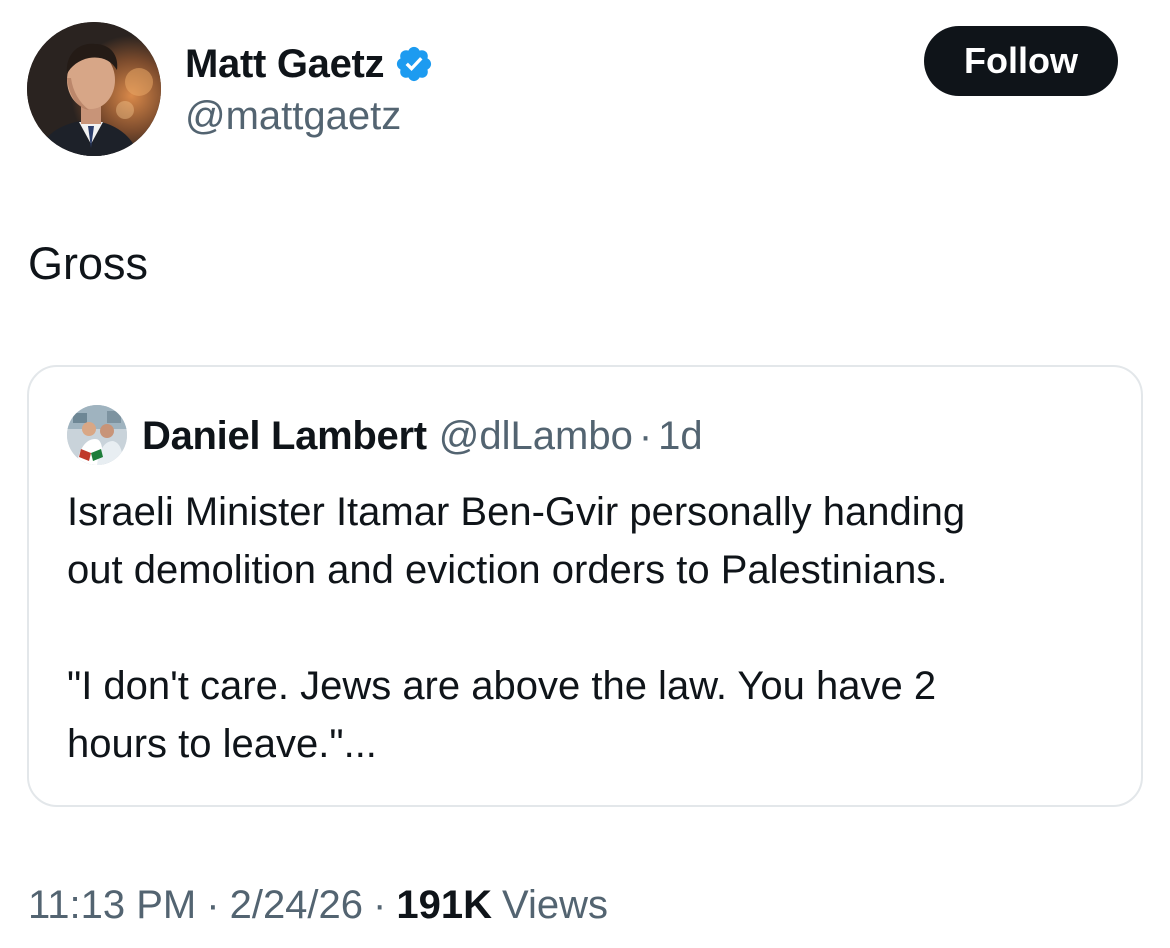 Image resolution: width=1170 pixels, height=948 pixels. What do you see at coordinates (284, 436) in the screenshot?
I see `quoted-author-name: Daniel Lambert` at bounding box center [284, 436].